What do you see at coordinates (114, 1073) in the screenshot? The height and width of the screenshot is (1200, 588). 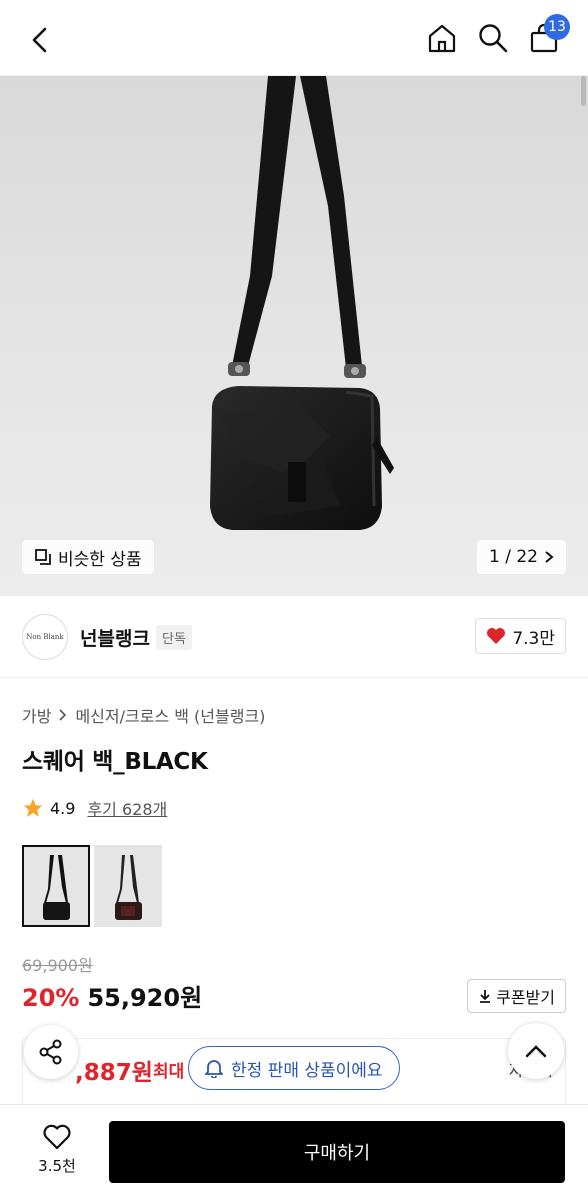 I see `max-benefit-price: ,887원` at bounding box center [114, 1073].